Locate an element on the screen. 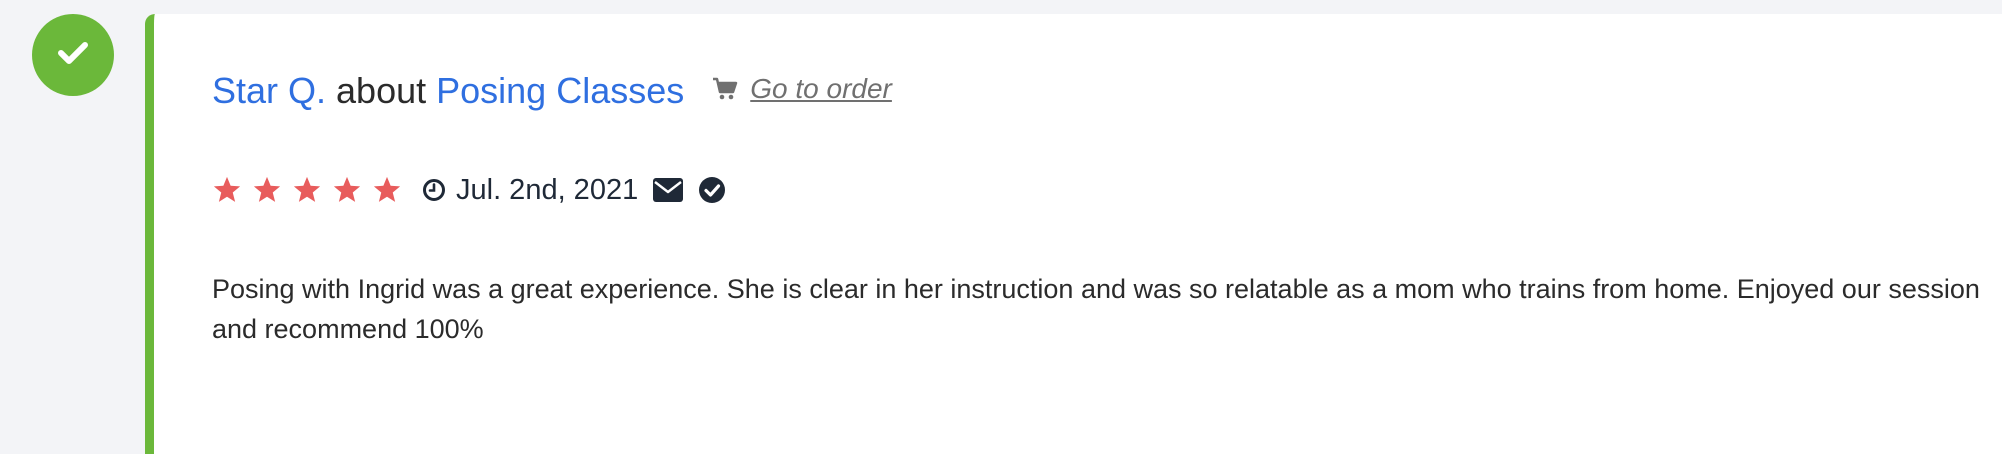 The height and width of the screenshot is (454, 2002). envelope-icon is located at coordinates (668, 190).